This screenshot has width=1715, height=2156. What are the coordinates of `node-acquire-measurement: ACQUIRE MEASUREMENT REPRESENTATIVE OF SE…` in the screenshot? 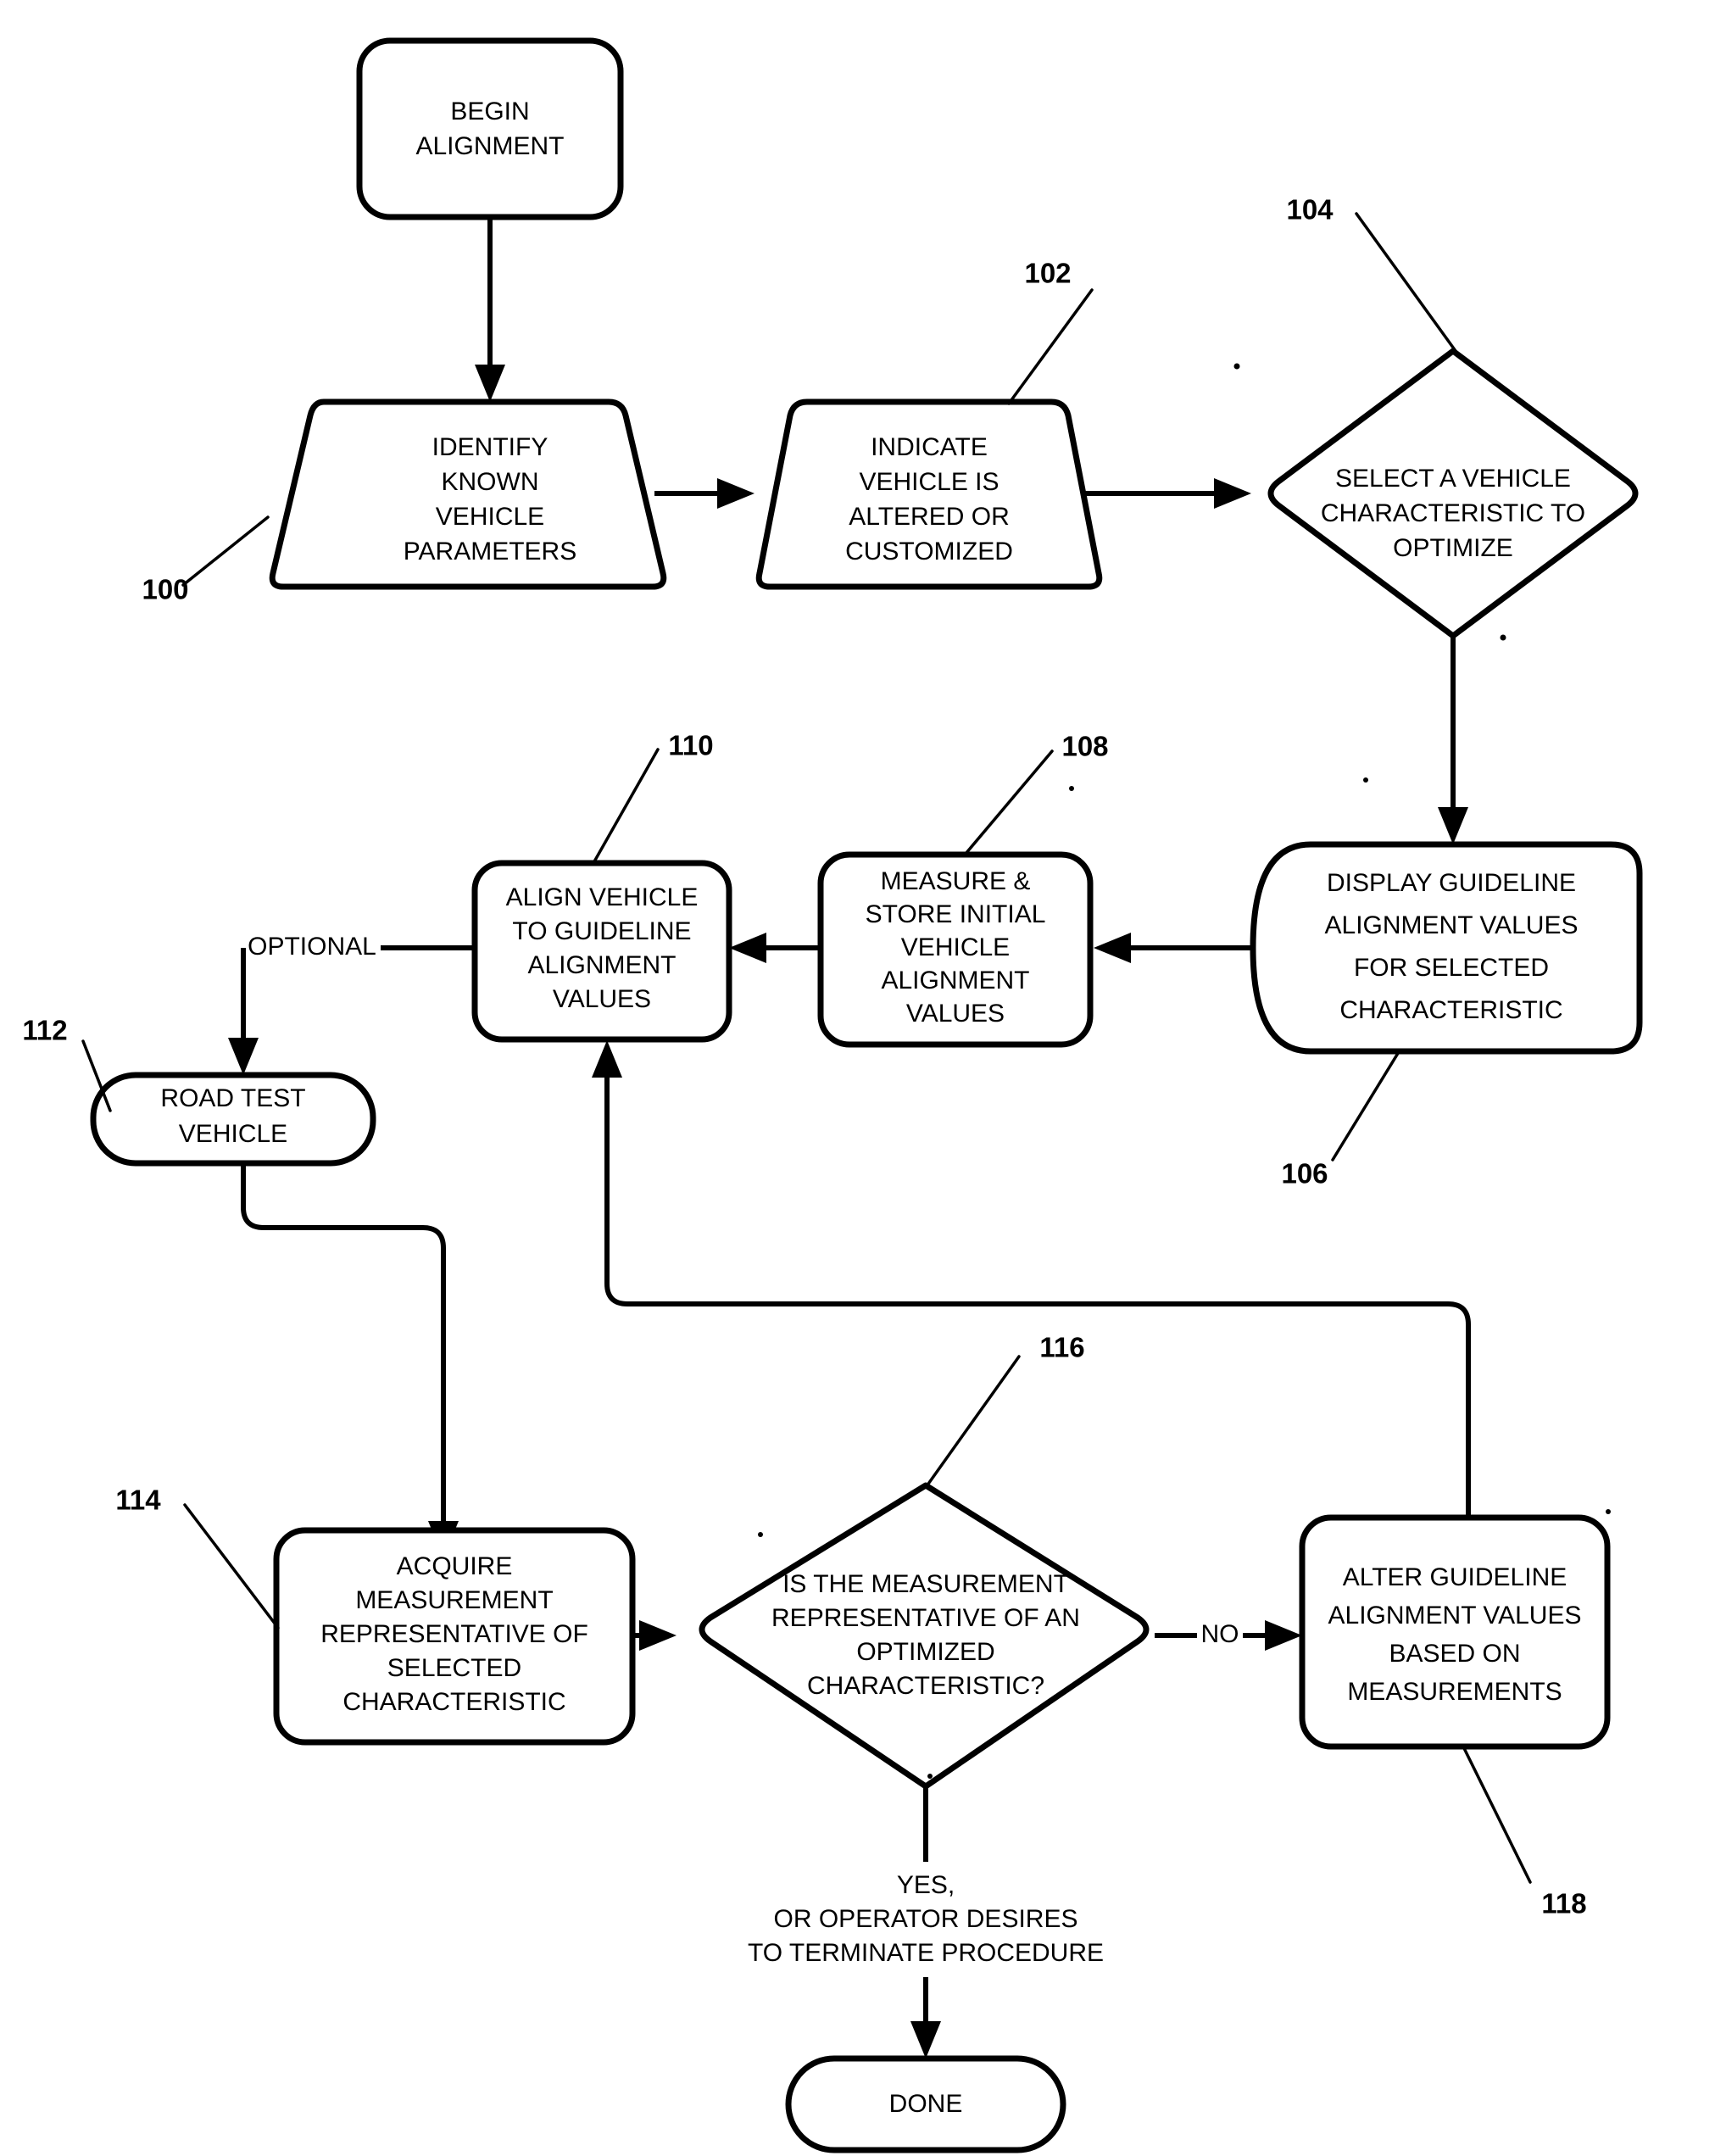 It's located at (454, 1637).